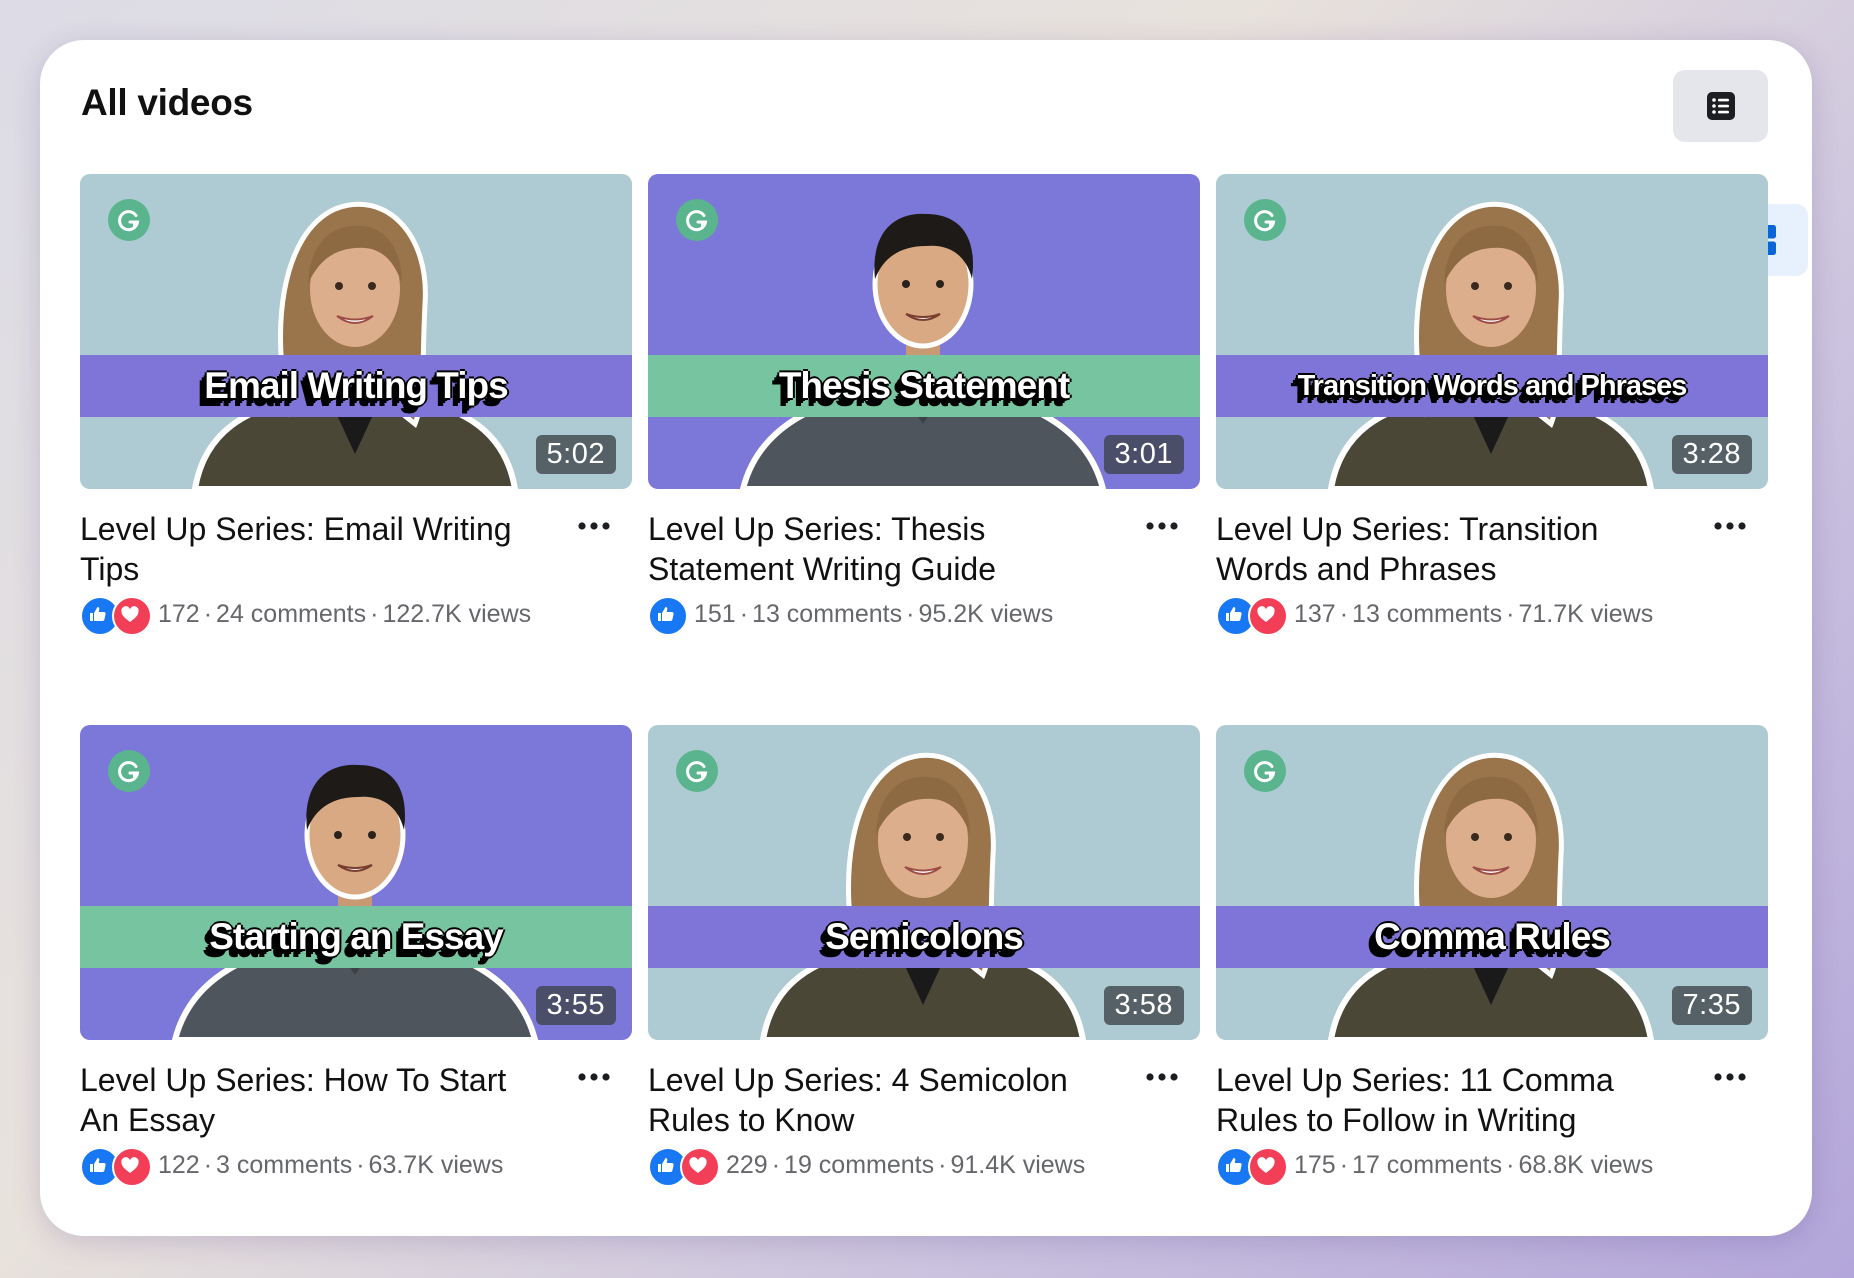 This screenshot has width=1854, height=1278. Describe the element at coordinates (1492, 385) in the screenshot. I see `thumbnail-caption: Transition Words and Phrases` at that location.